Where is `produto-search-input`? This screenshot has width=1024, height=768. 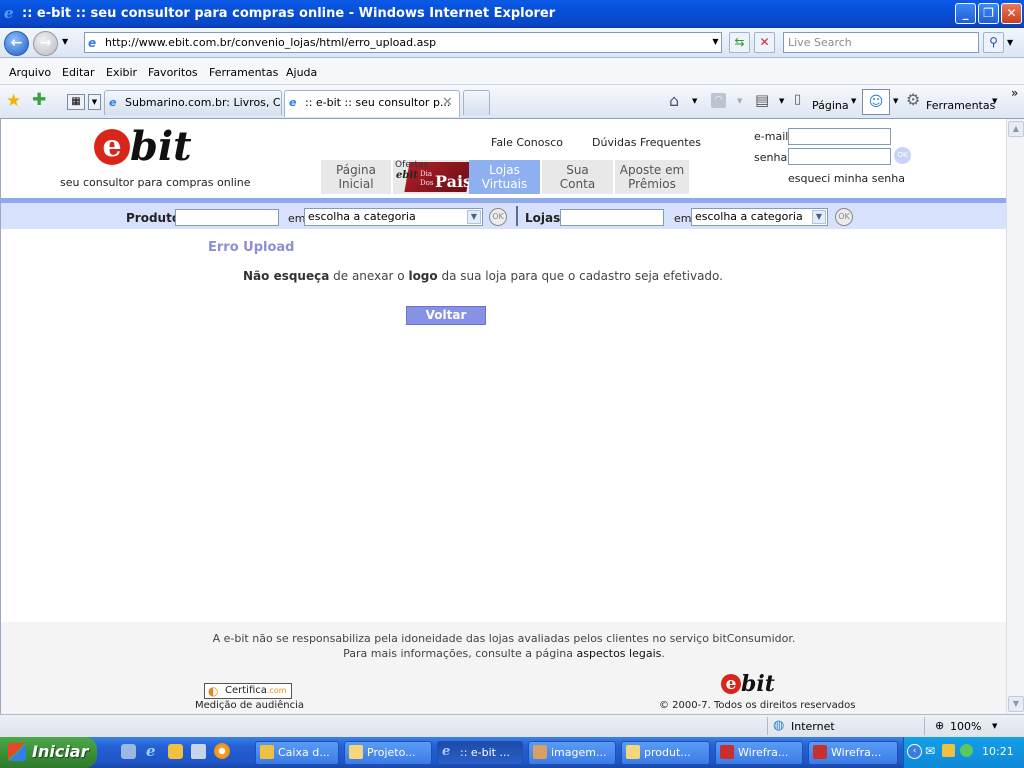
produto-search-input is located at coordinates (227, 217).